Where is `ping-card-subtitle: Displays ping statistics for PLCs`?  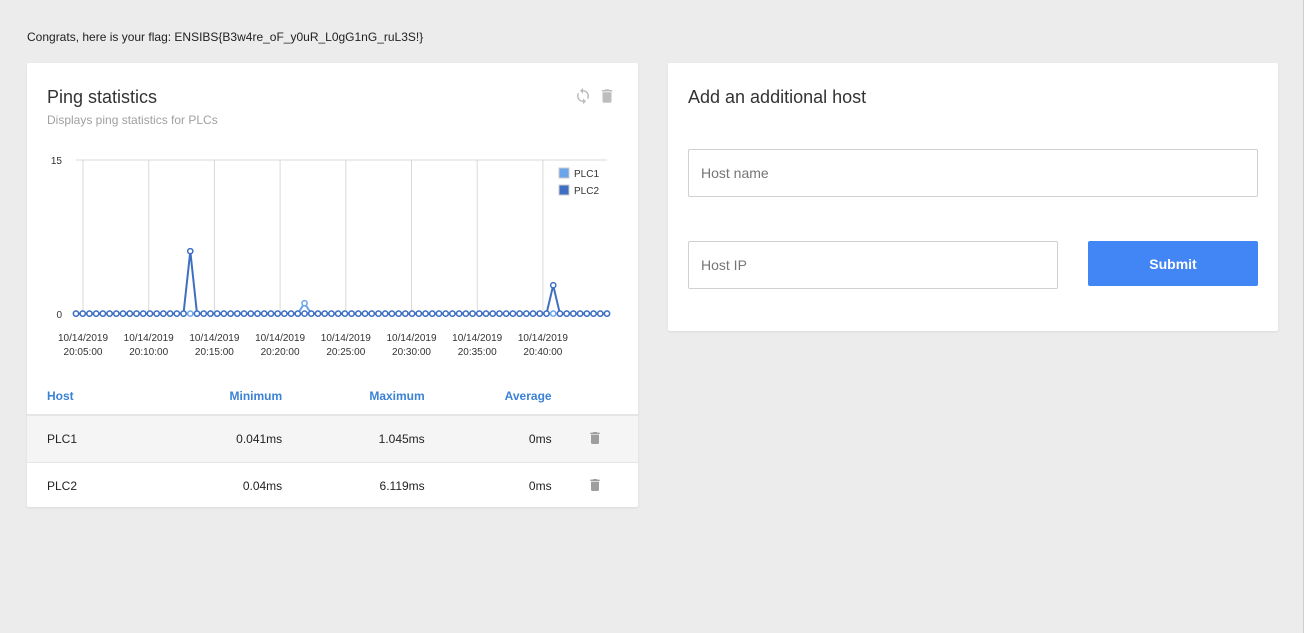
ping-card-subtitle: Displays ping statistics for PLCs is located at coordinates (132, 120).